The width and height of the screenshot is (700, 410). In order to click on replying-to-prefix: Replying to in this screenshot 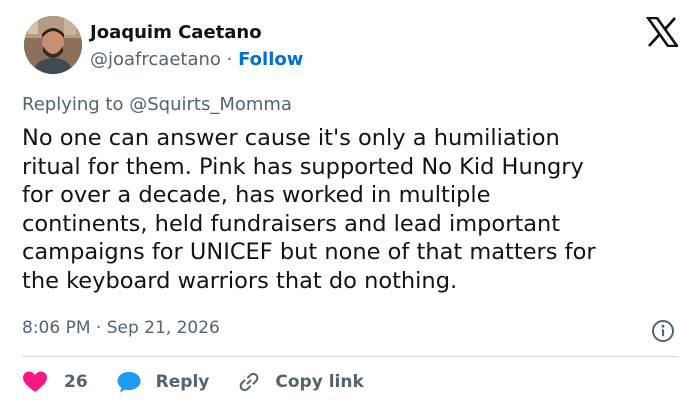, I will do `click(73, 104)`.